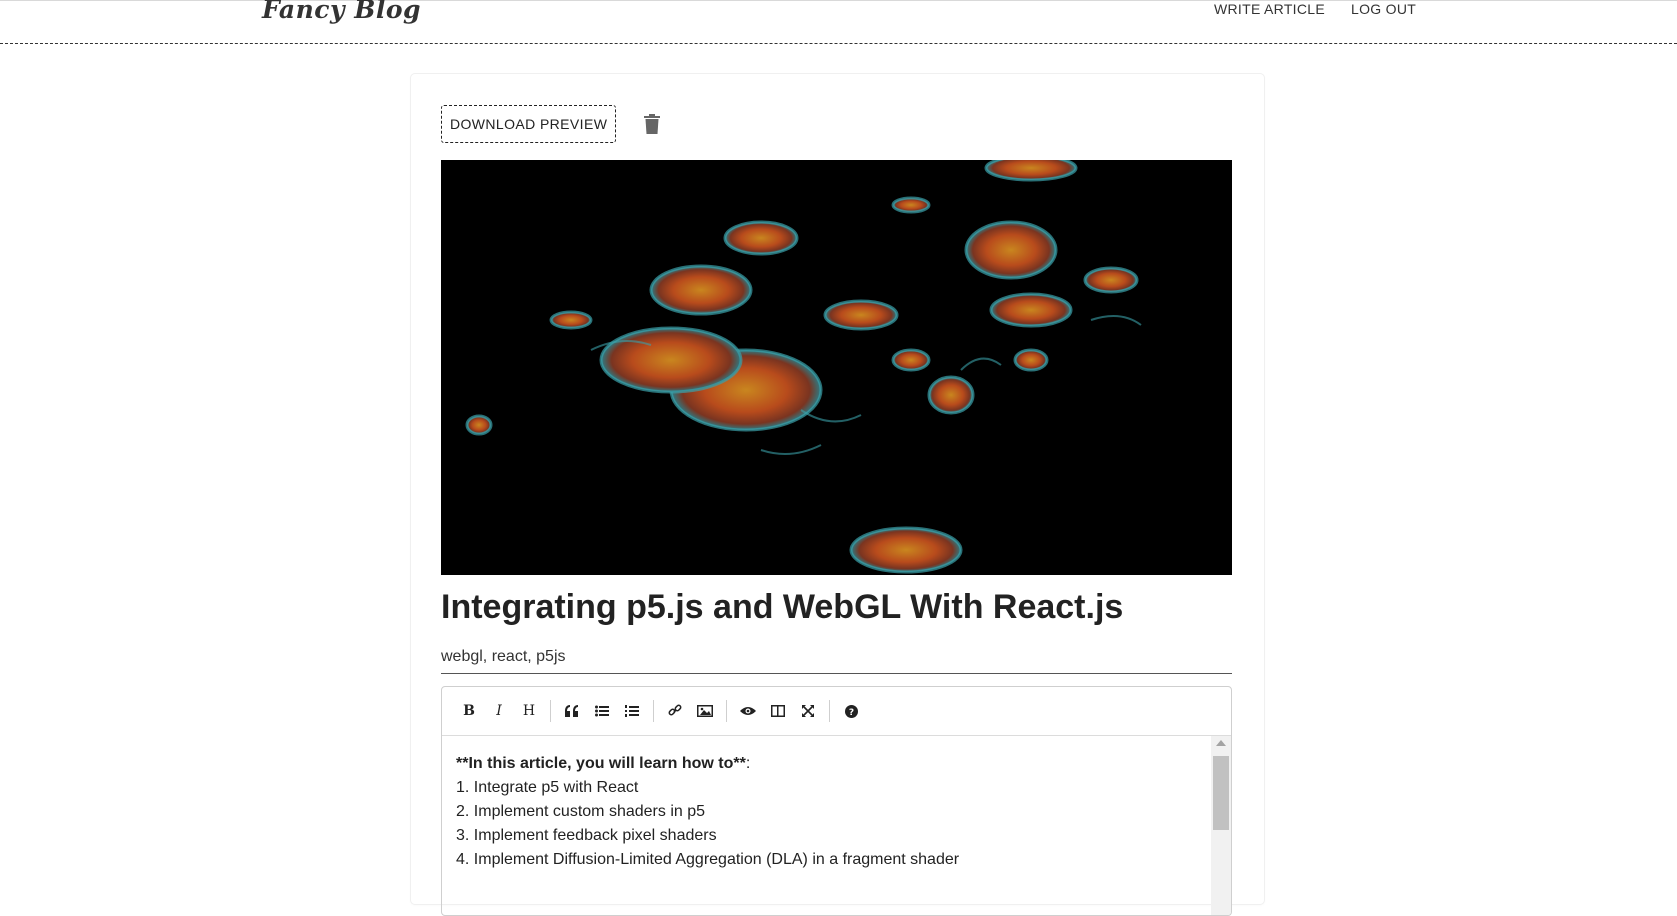 The height and width of the screenshot is (916, 1677). I want to click on editor-scrollbar, so click(1221, 825).